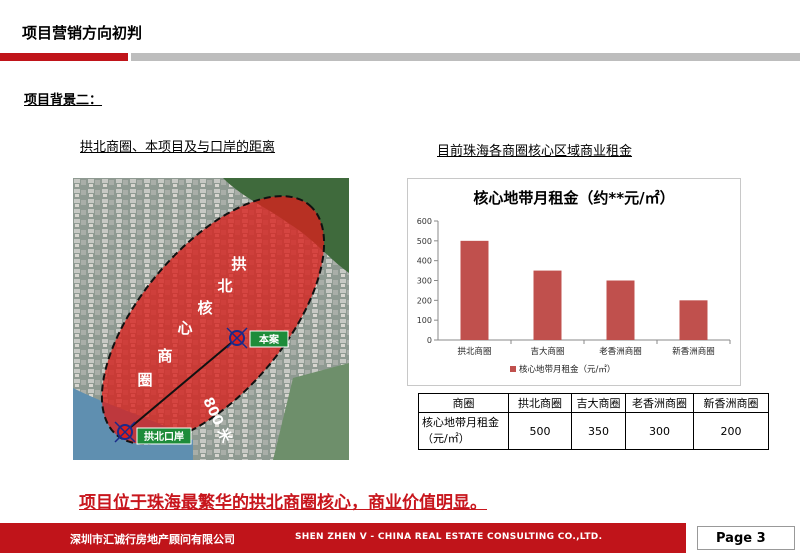 Image resolution: width=800 pixels, height=553 pixels. I want to click on table-row: 核心地带月租金（元/㎡） 500 350 300 200, so click(593, 431).